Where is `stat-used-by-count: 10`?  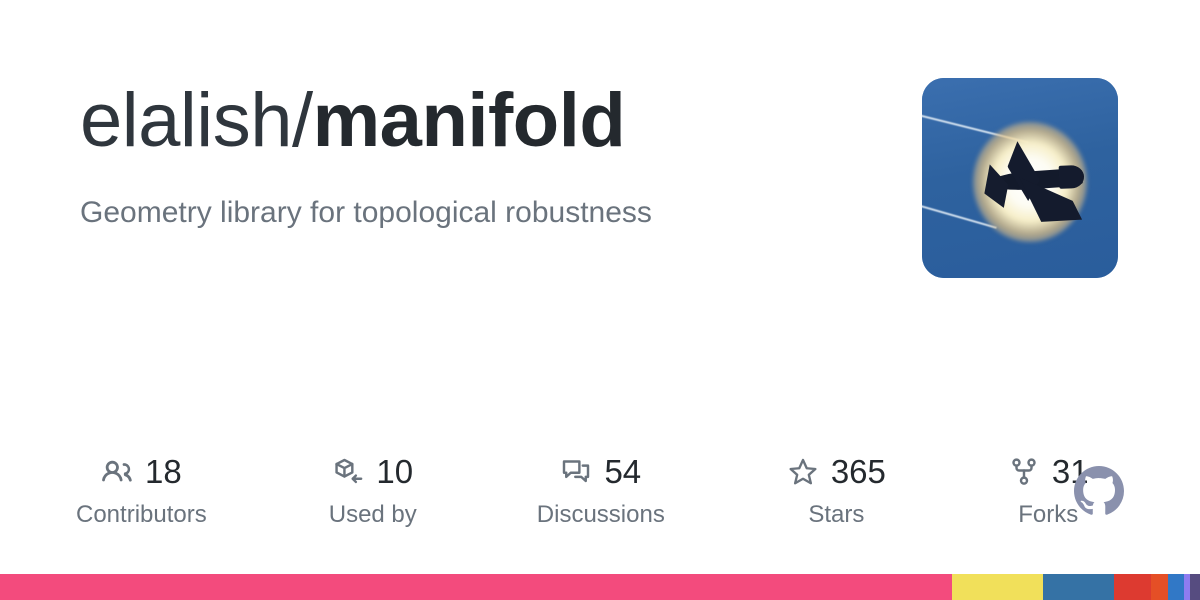
stat-used-by-count: 10 is located at coordinates (395, 471).